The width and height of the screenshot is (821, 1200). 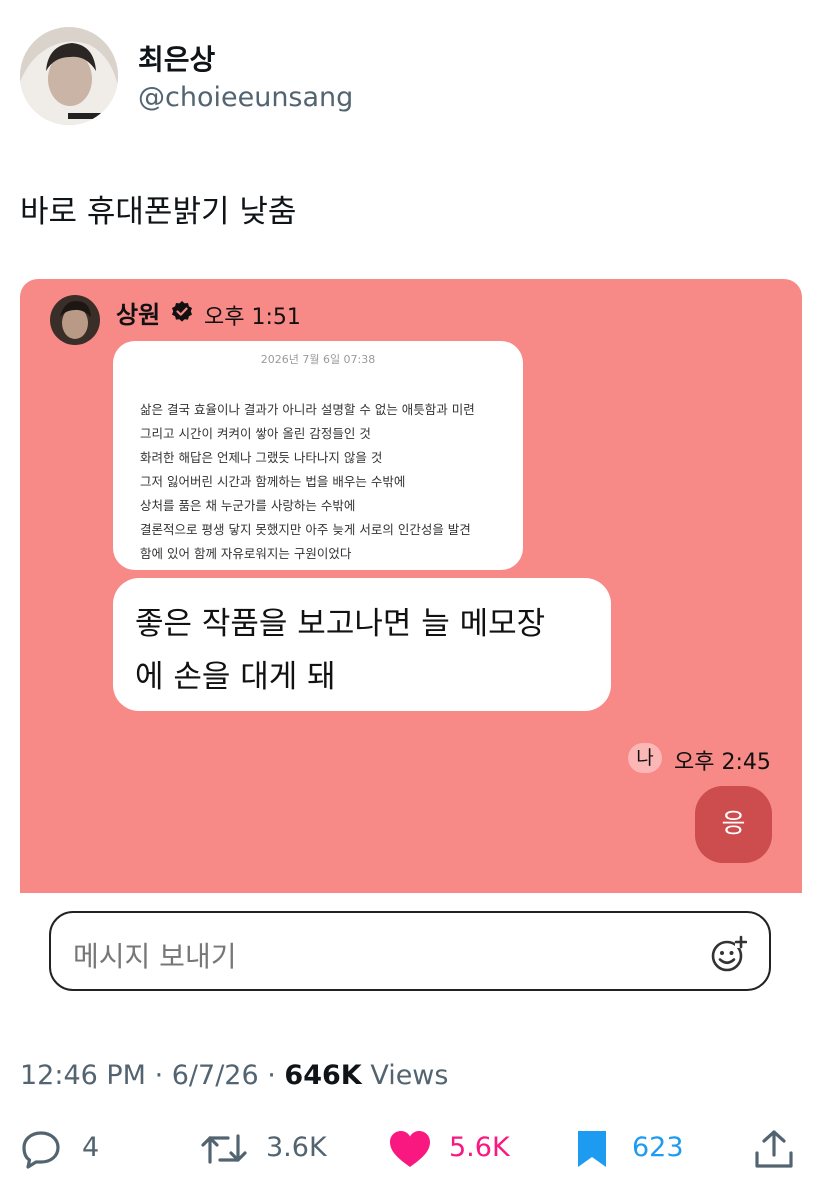 I want to click on memo-line: 결론적으로 평생 닿지 못했지만 아주 늦게 서로의 인간성을 발견, so click(x=305, y=529).